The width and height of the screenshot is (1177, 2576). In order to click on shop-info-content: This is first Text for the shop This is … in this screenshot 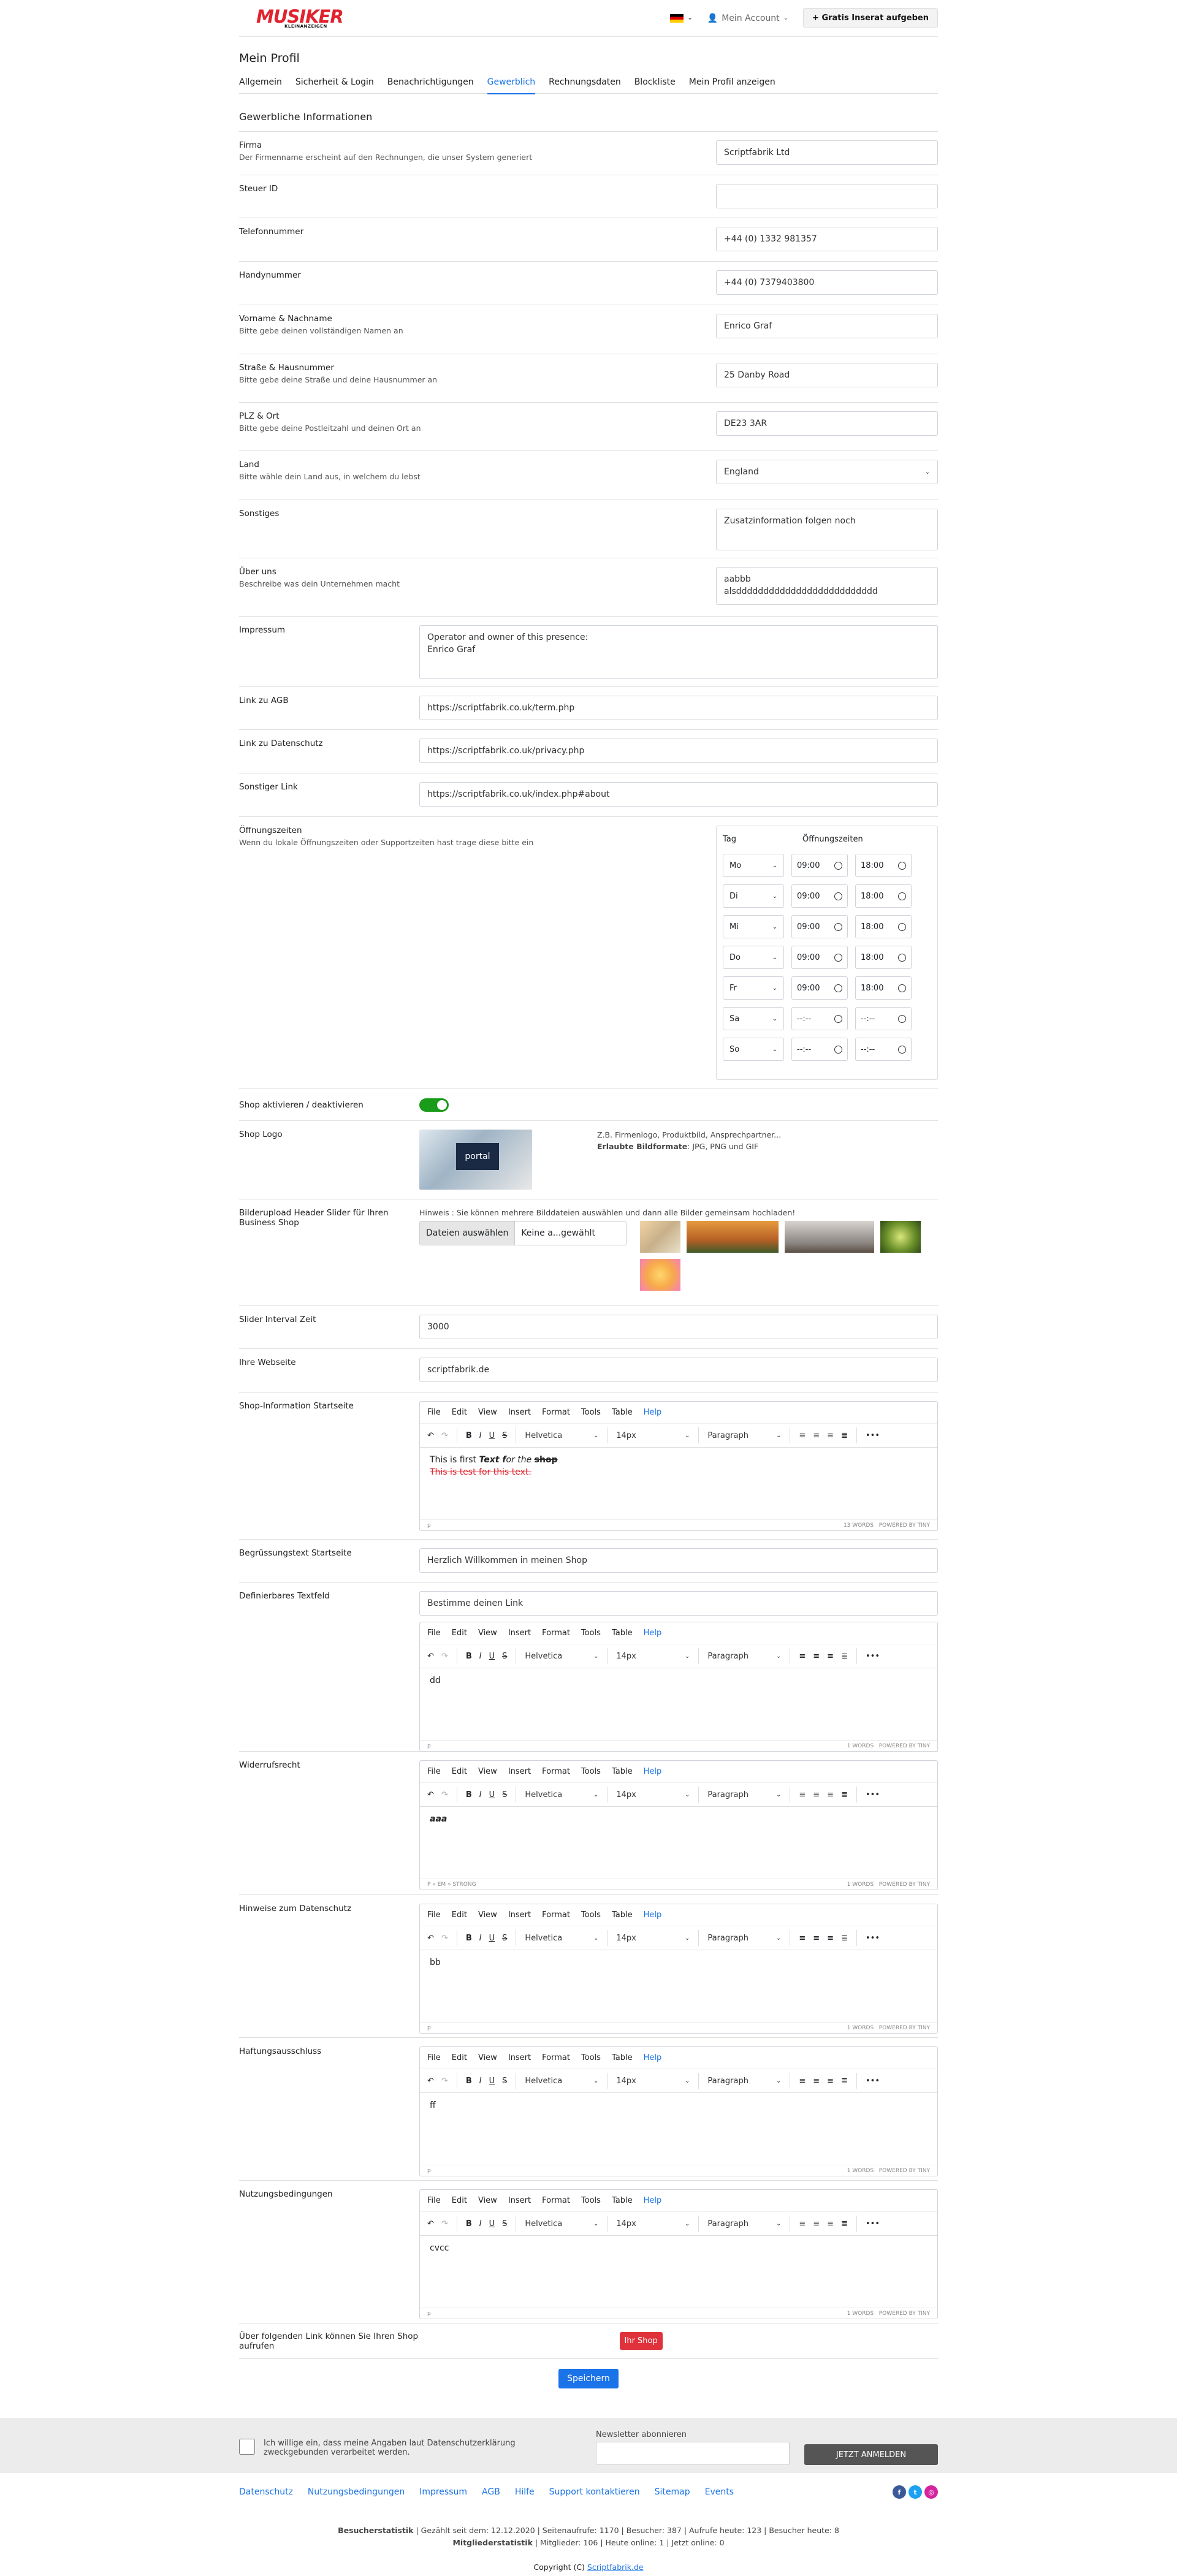, I will do `click(678, 1481)`.